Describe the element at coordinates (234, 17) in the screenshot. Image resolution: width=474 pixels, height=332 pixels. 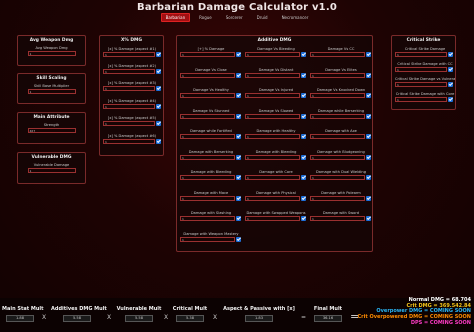
I see `tab-sorcerer: Sorcerer` at that location.